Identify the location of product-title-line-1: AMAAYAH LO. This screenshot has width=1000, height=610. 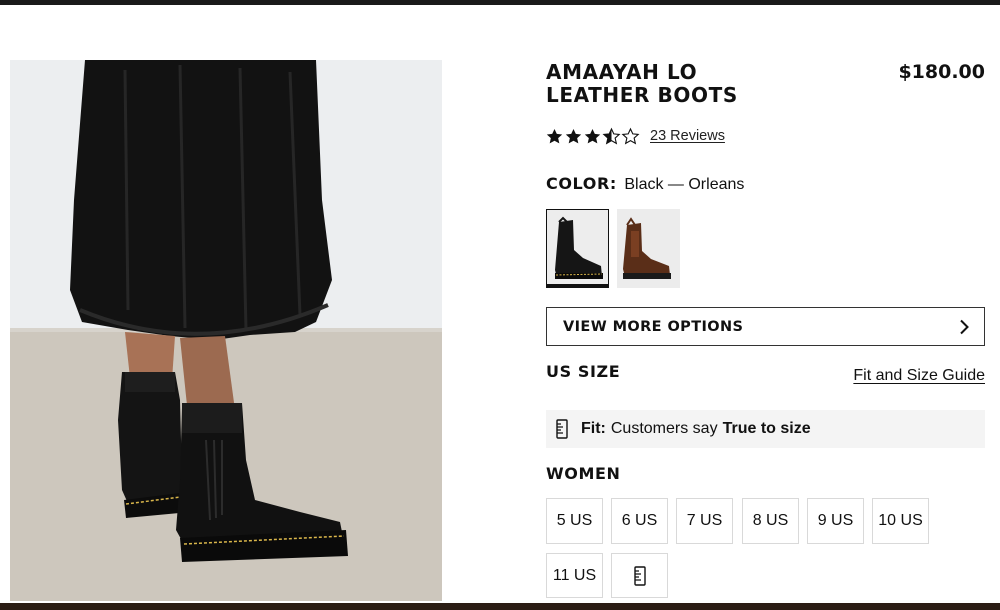
(622, 72).